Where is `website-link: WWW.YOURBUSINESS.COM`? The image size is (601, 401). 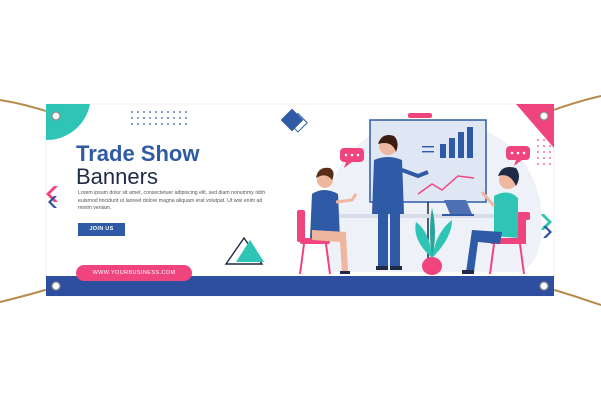
website-link: WWW.YOURBUSINESS.COM is located at coordinates (134, 273).